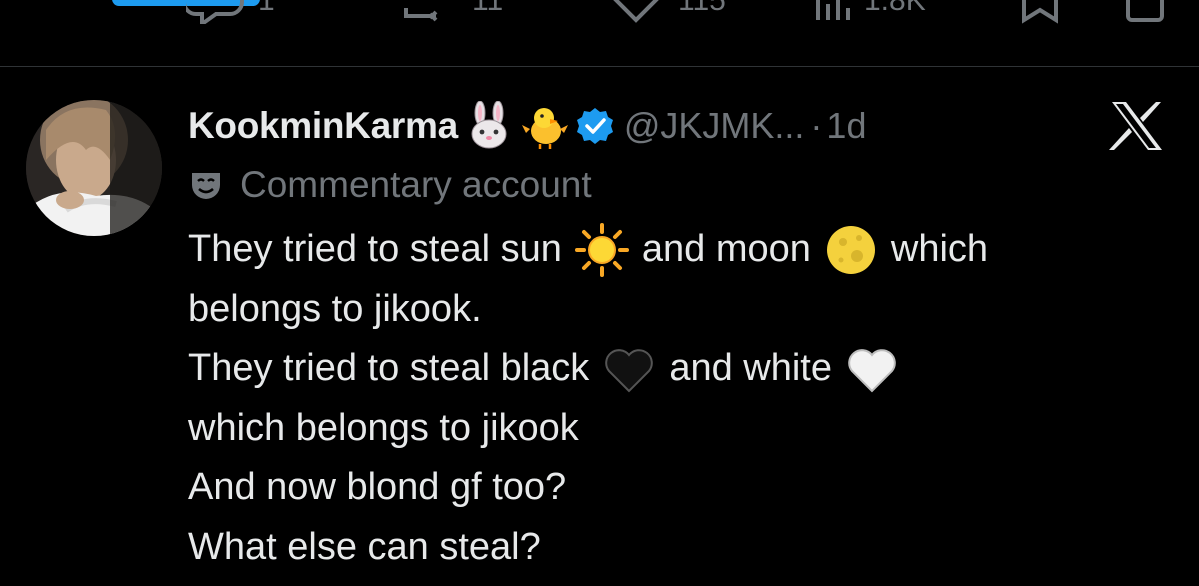 This screenshot has height=586, width=1199. I want to click on bookmark-icon, so click(1040, 12).